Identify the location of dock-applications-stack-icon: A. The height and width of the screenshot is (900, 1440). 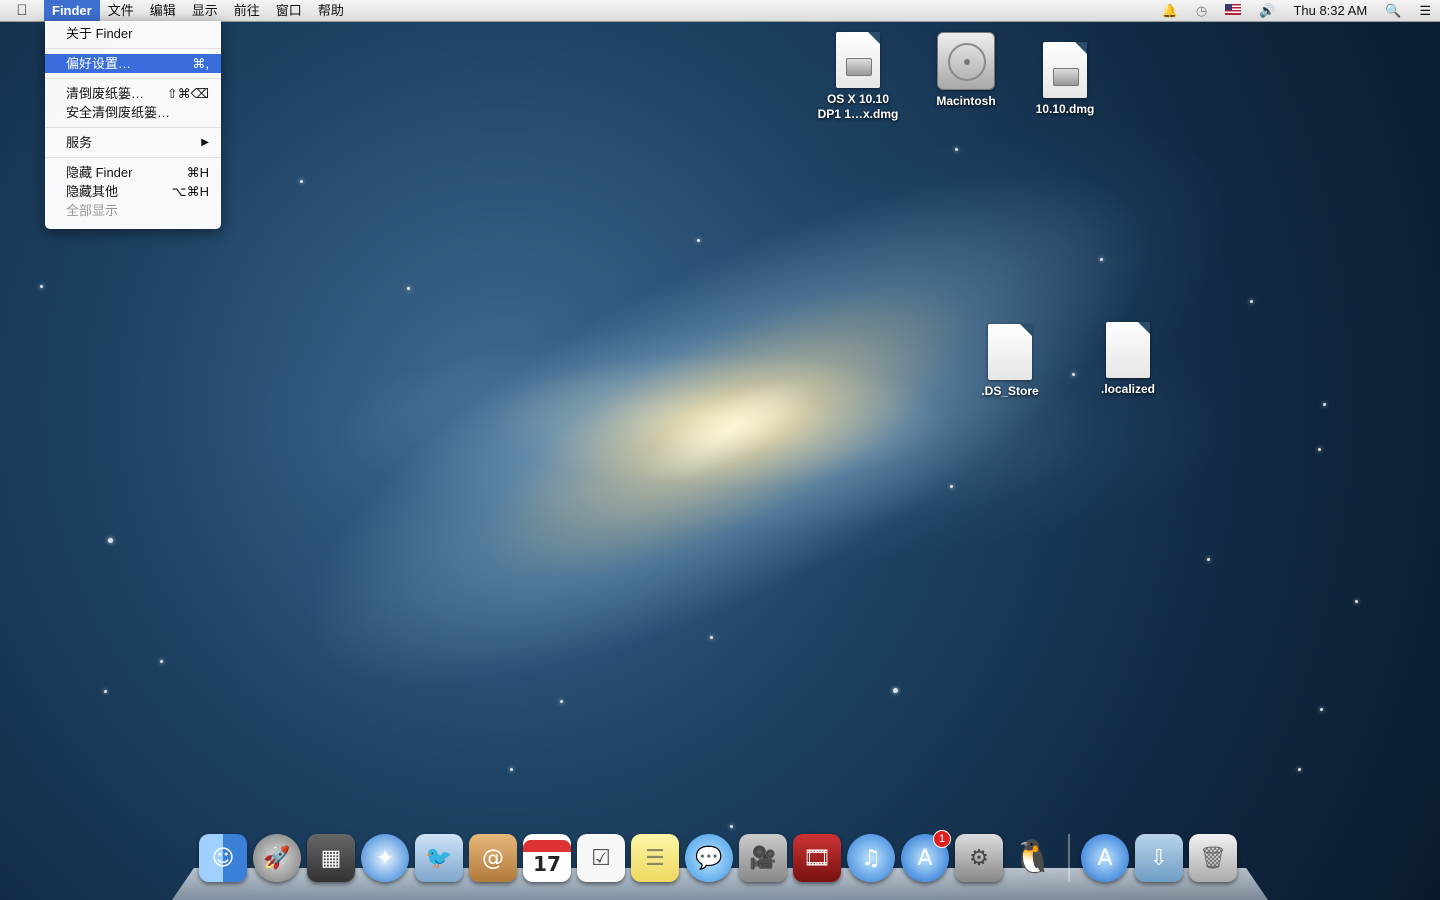
(1105, 858).